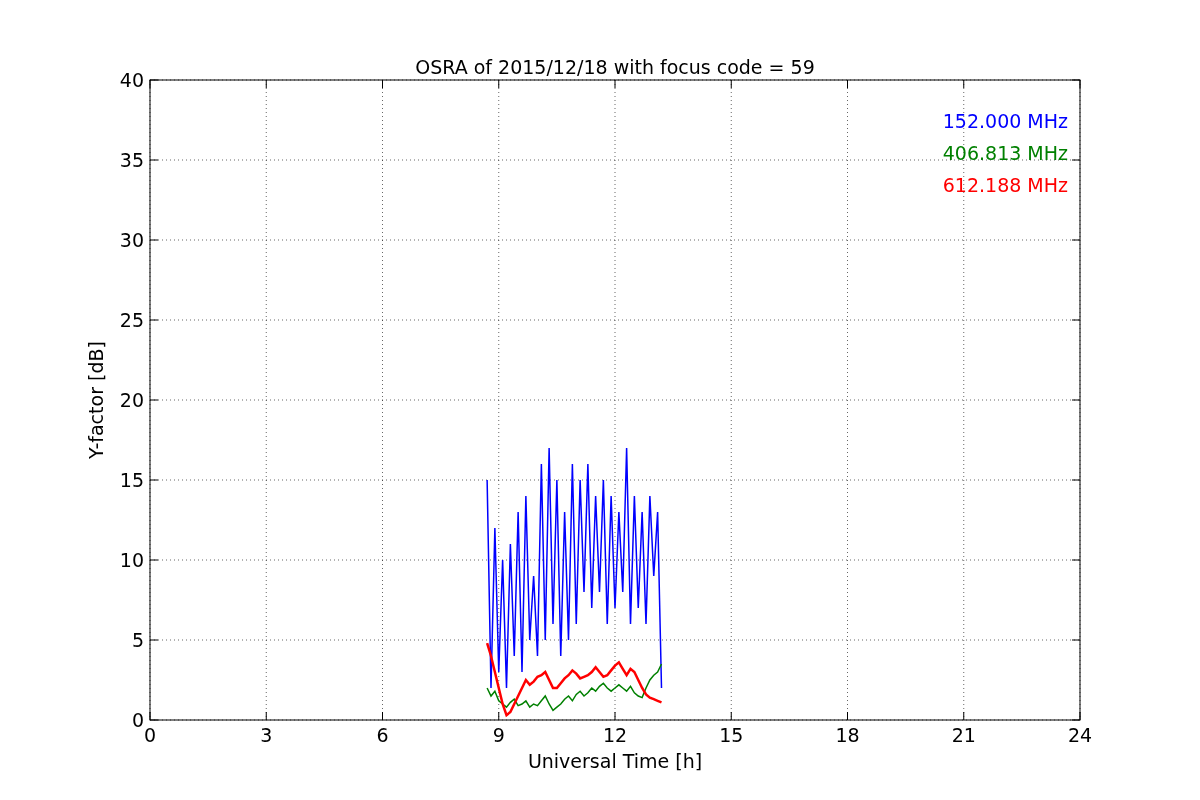 This screenshot has width=1200, height=800. What do you see at coordinates (1080, 735) in the screenshot?
I see `tick-label: 24` at bounding box center [1080, 735].